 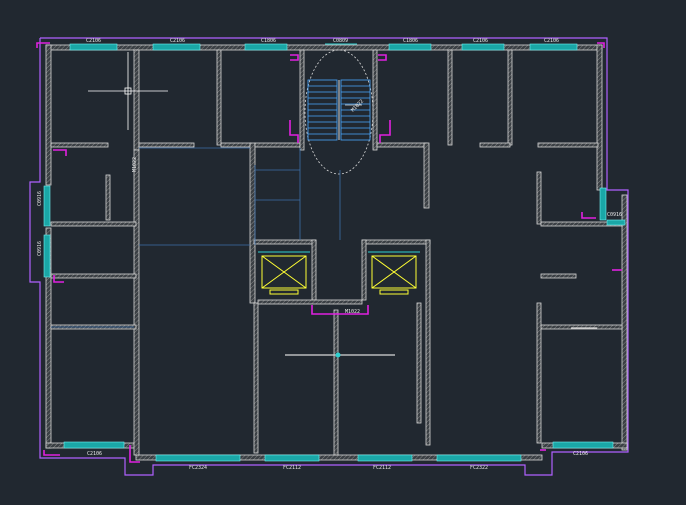 I want to click on label-bottom-3: FC2112, so click(x=292, y=468).